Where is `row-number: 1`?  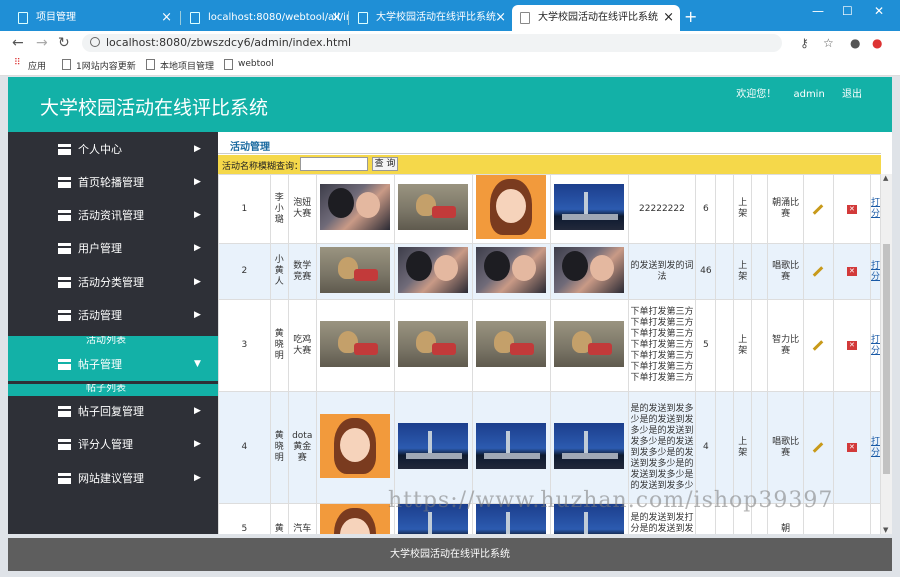
row-number: 1 is located at coordinates (244, 209).